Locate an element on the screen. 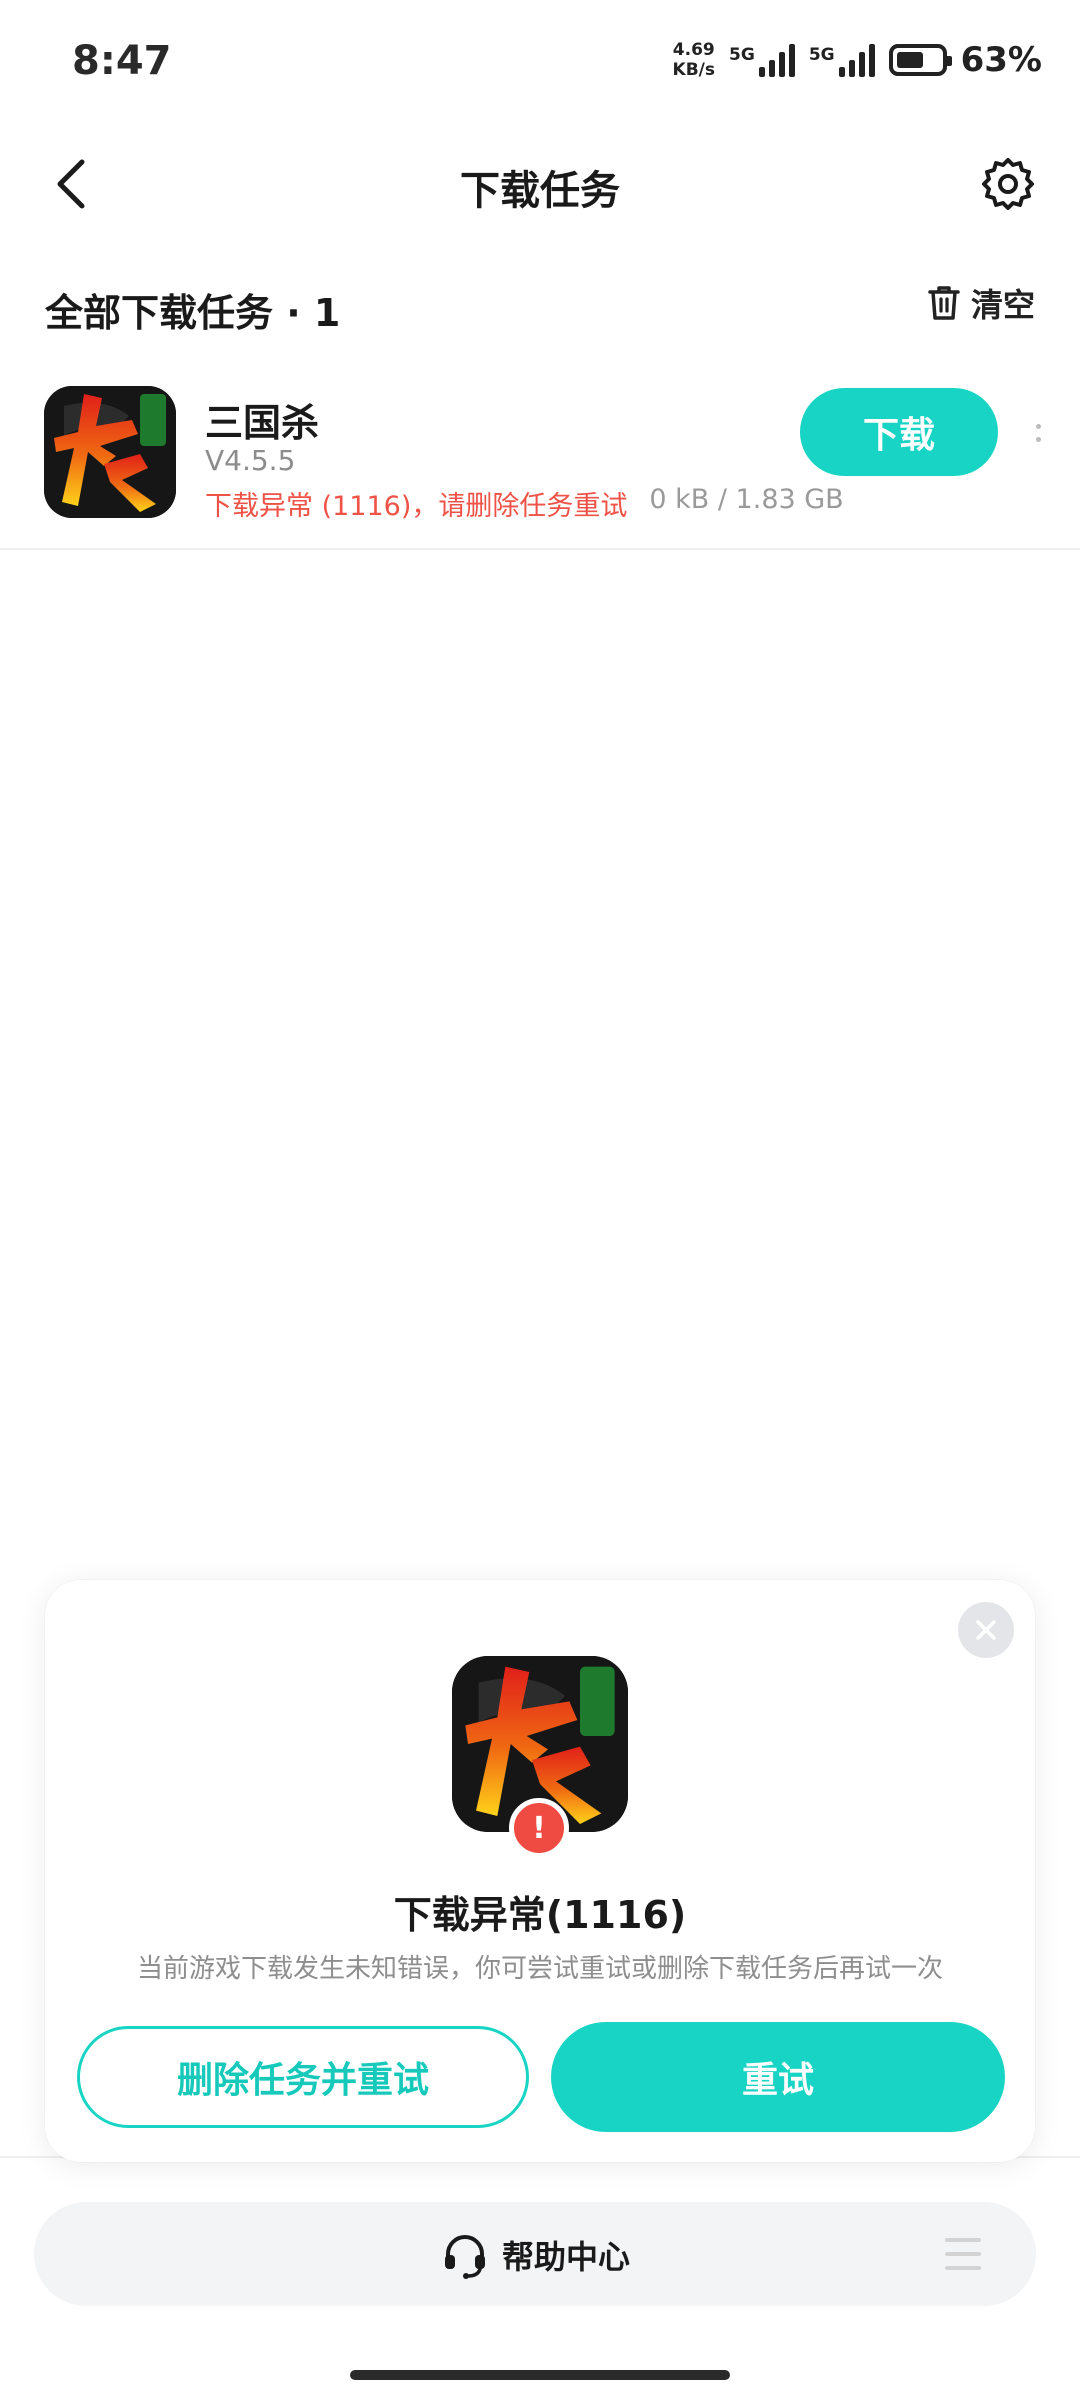  section-title: 全部下载任务 · 1 is located at coordinates (193, 313).